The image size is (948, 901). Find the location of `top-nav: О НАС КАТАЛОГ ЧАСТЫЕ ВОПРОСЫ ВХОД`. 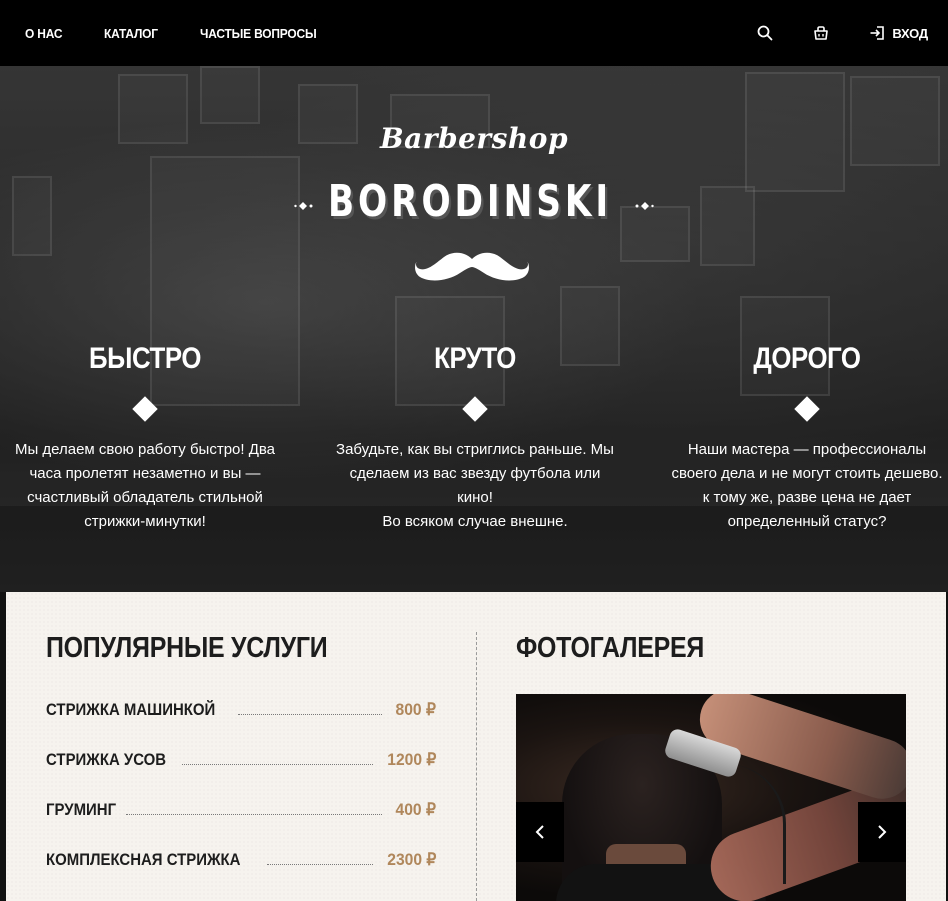

top-nav: О НАС КАТАЛОГ ЧАСТЫЕ ВОПРОСЫ ВХОД is located at coordinates (474, 33).